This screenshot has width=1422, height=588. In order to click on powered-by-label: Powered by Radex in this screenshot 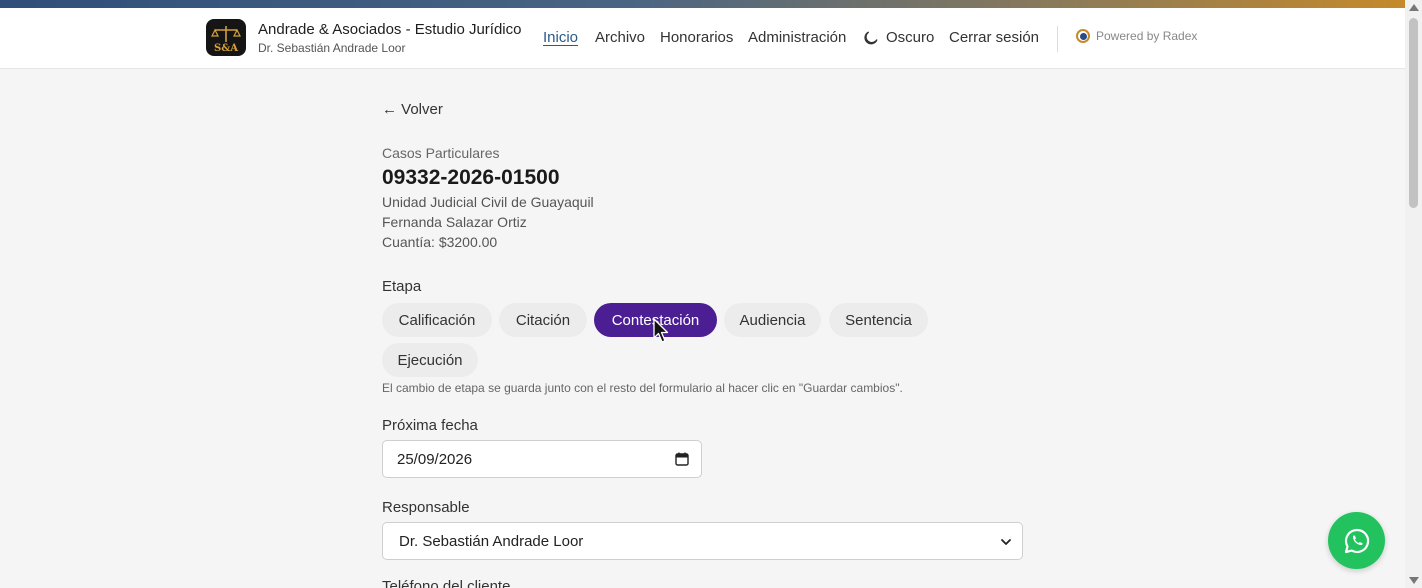, I will do `click(1147, 36)`.